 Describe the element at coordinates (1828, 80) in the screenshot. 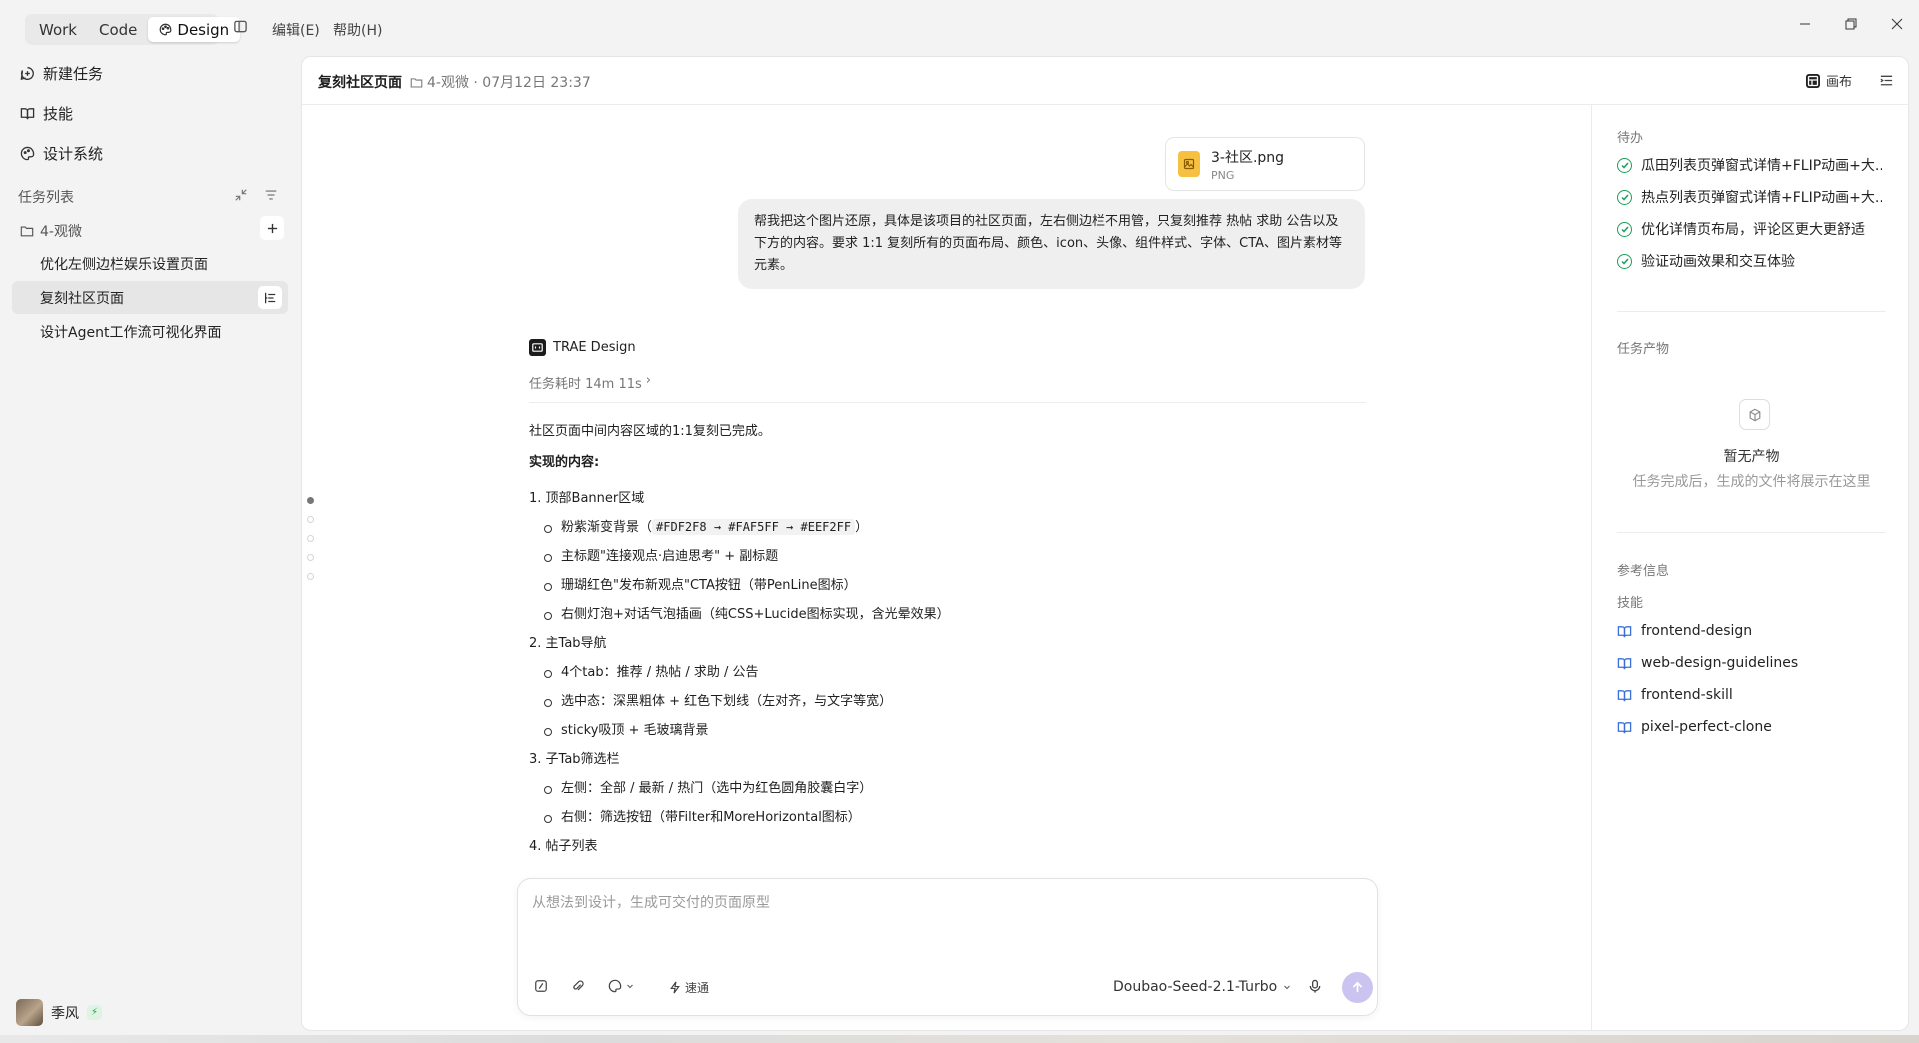

I see `canvas-button: 画布` at that location.